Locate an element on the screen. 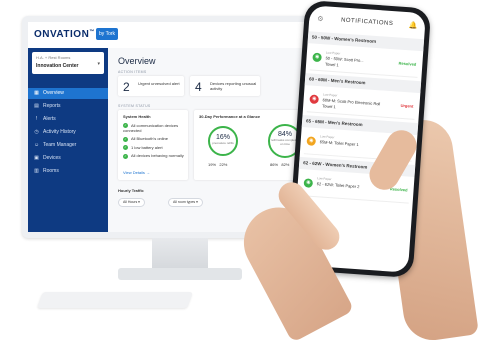  location-selector: H.A. + Rest Rooms Innovation Center ▾ is located at coordinates (68, 63).